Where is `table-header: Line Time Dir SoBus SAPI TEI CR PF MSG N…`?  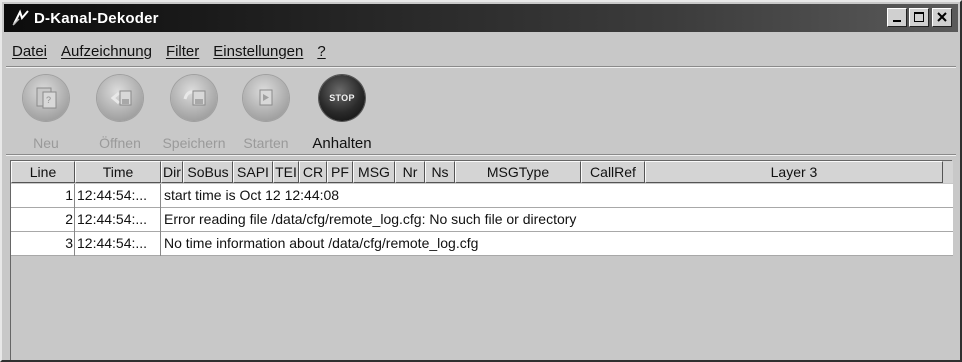
table-header: Line Time Dir SoBus SAPI TEI CR PF MSG N… is located at coordinates (482, 172).